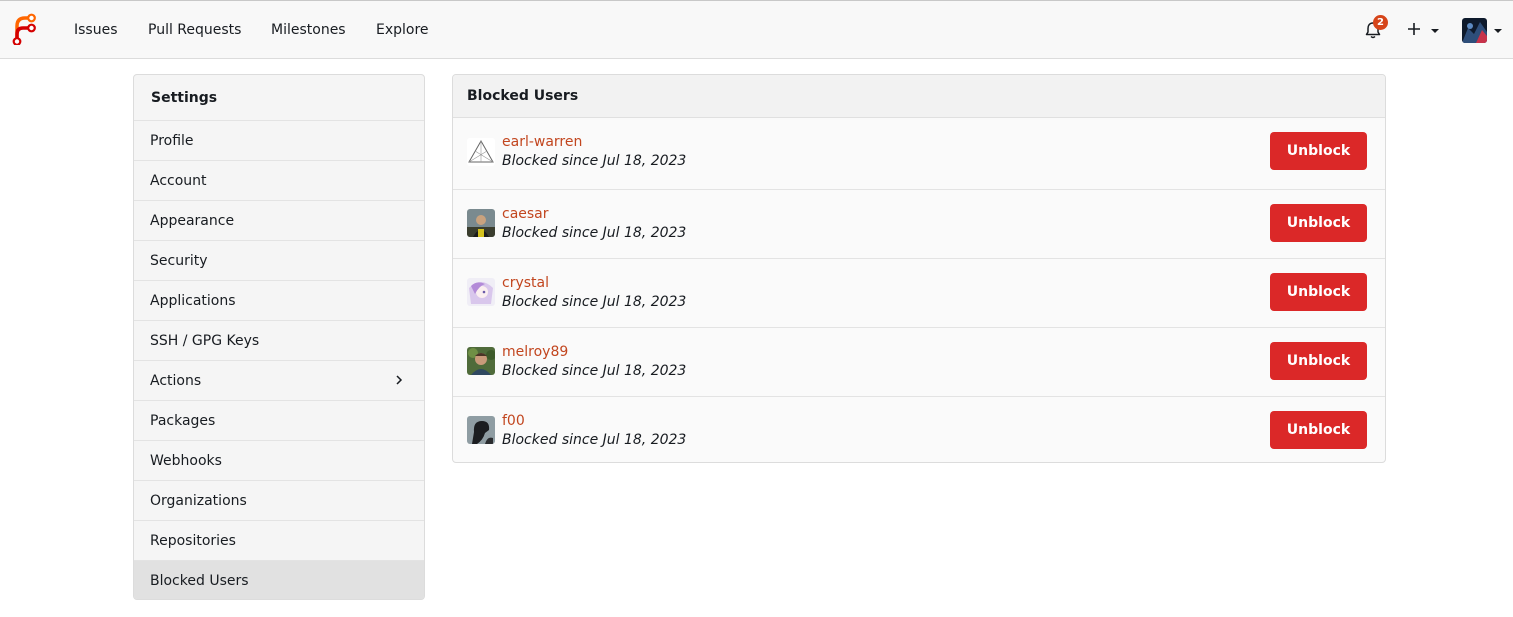 The image size is (1513, 617). Describe the element at coordinates (193, 301) in the screenshot. I see `sidebar-item-label: Applications` at that location.